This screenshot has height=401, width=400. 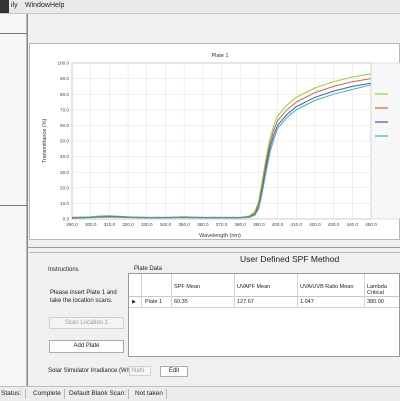 I want to click on cell-uvapf-mean: 127.67, so click(x=245, y=302).